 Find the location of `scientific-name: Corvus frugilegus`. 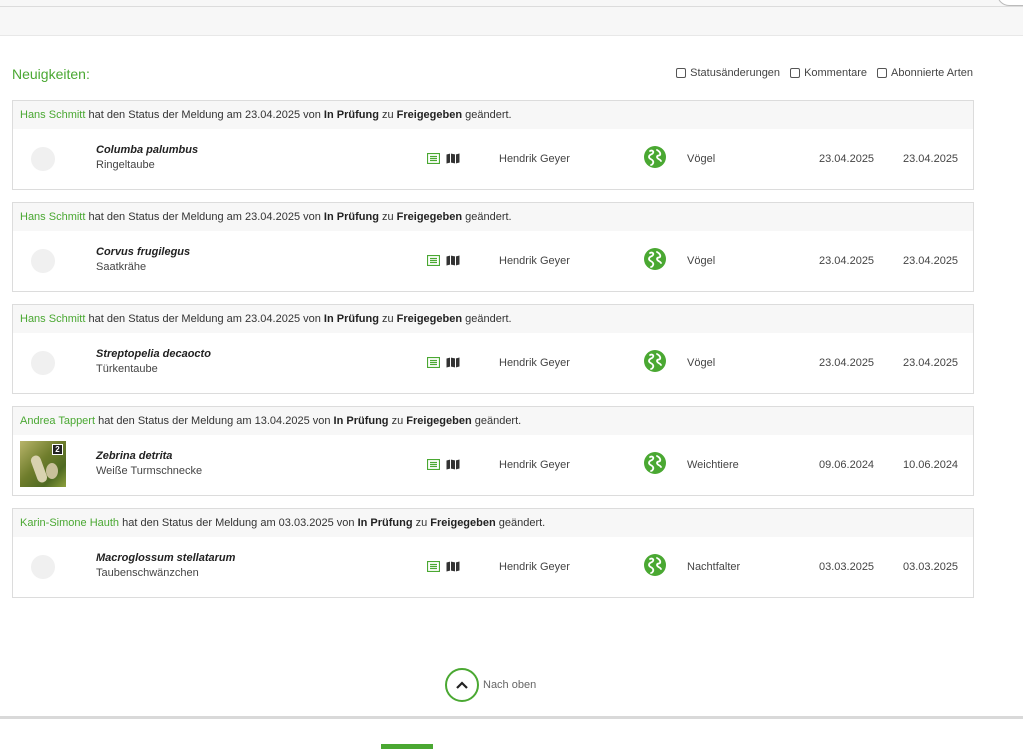

scientific-name: Corvus frugilegus is located at coordinates (143, 252).